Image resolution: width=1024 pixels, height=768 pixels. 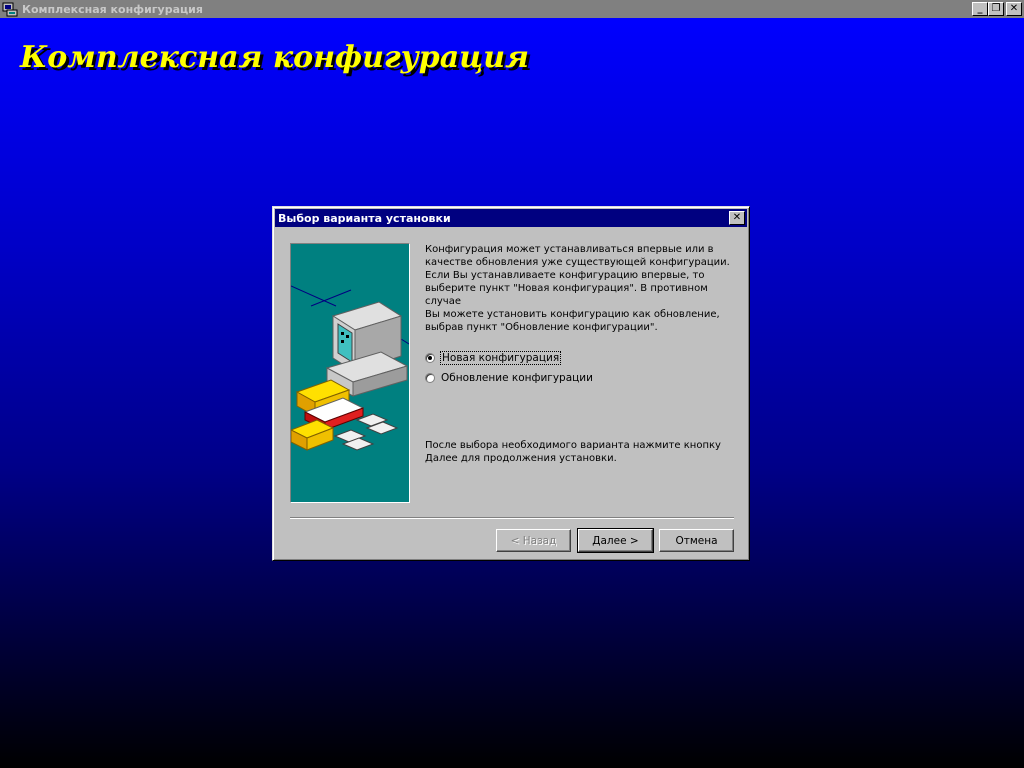 What do you see at coordinates (615, 540) in the screenshot?
I see `next-button: Далее >` at bounding box center [615, 540].